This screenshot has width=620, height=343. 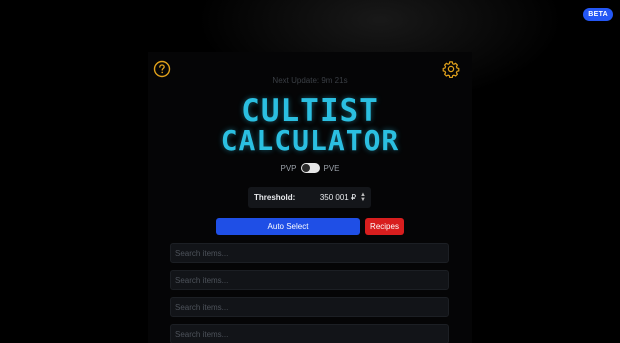 I want to click on mode-toggle-row: PVP PVE, so click(x=310, y=168).